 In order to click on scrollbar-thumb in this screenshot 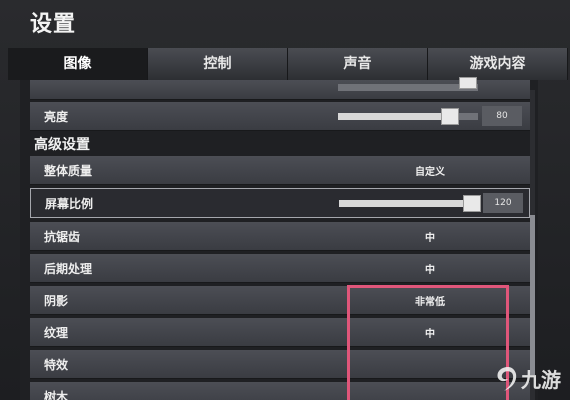, I will do `click(532, 295)`.